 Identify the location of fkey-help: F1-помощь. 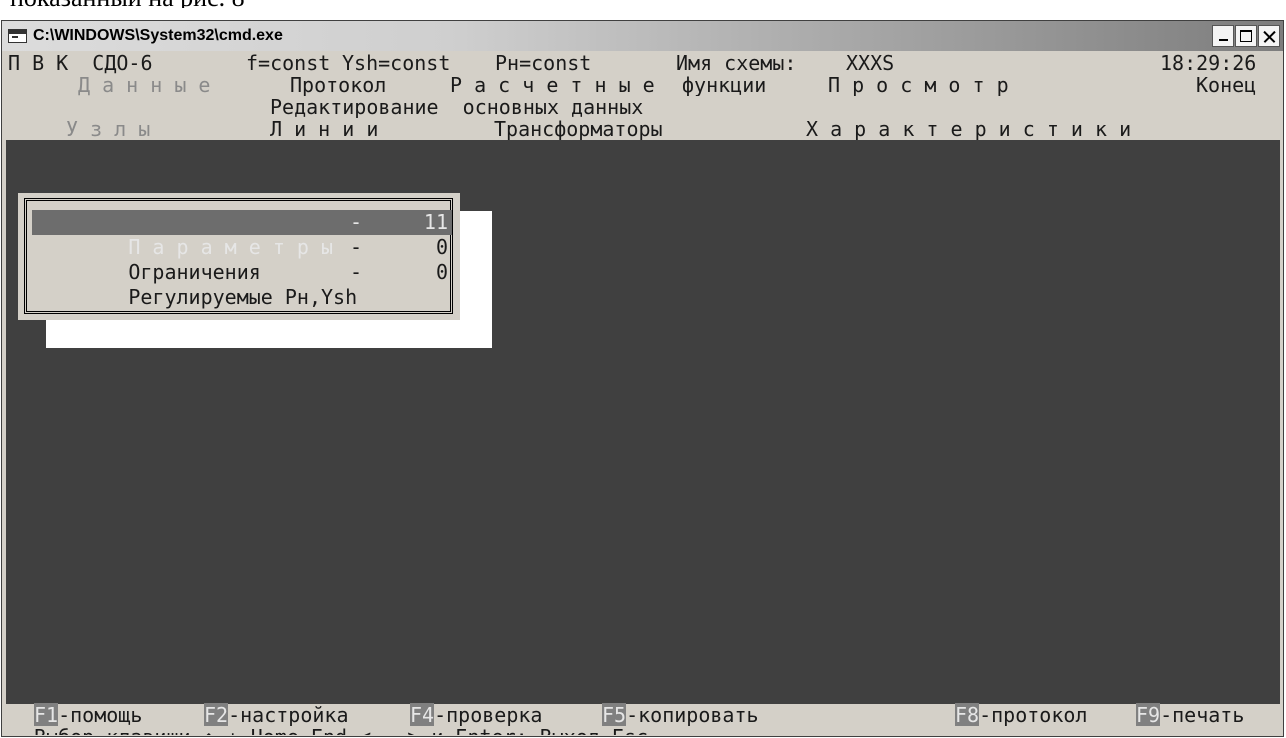
(88, 715).